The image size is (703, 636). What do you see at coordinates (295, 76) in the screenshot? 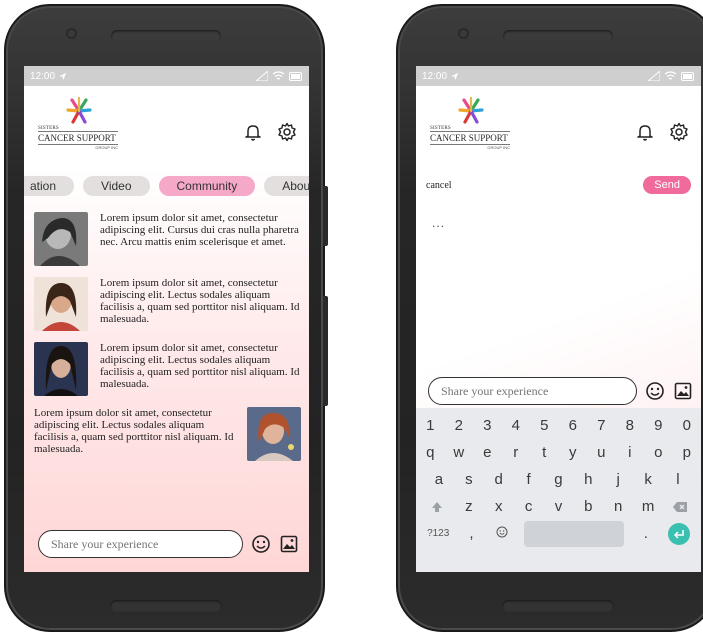
I see `battery-icon` at bounding box center [295, 76].